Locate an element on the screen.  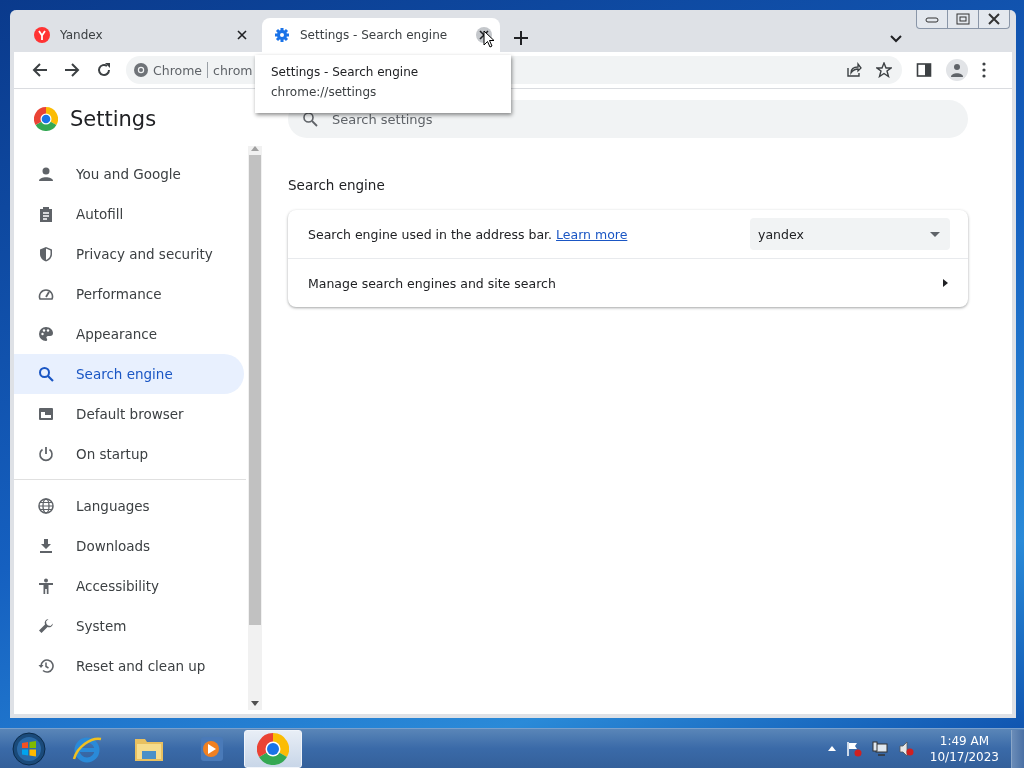
sidebar-item: Search engine is located at coordinates (129, 374).